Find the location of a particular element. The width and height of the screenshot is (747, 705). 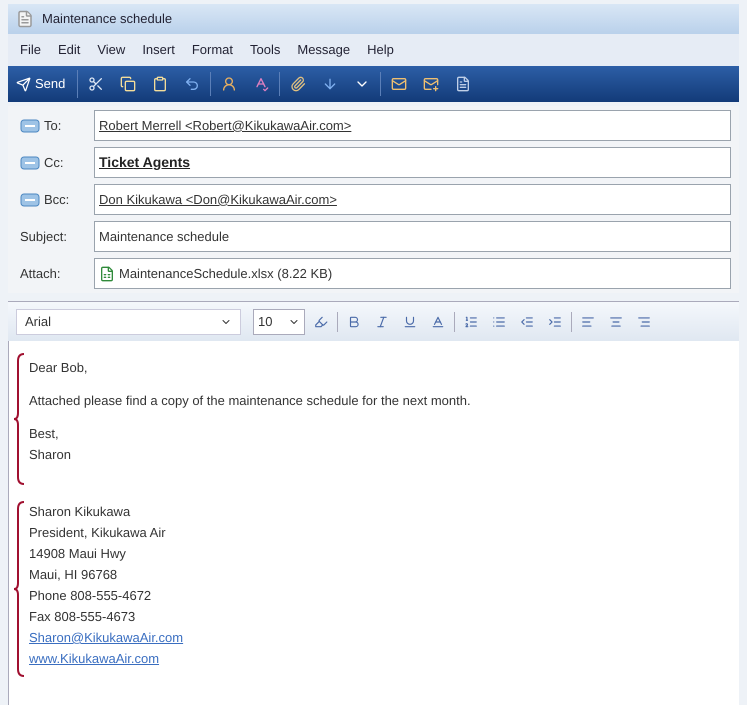

signature-line: Fax 808-555-4673 is located at coordinates (82, 617).